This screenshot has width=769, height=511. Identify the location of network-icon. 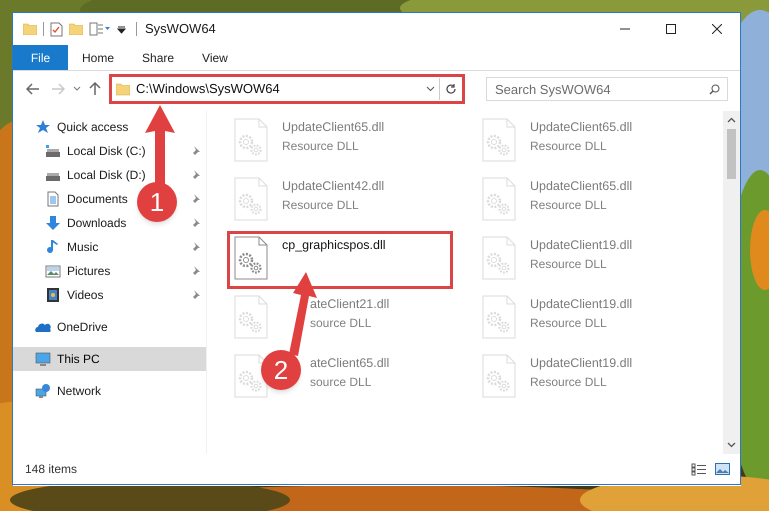
(43, 391).